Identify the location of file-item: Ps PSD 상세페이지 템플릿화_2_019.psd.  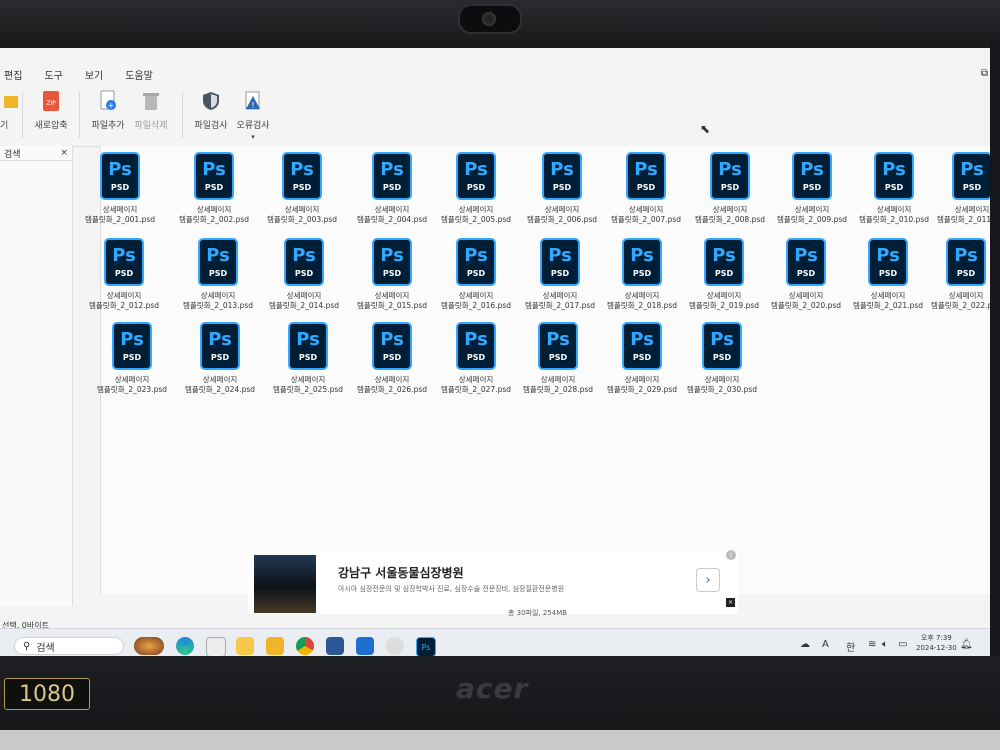
(724, 274).